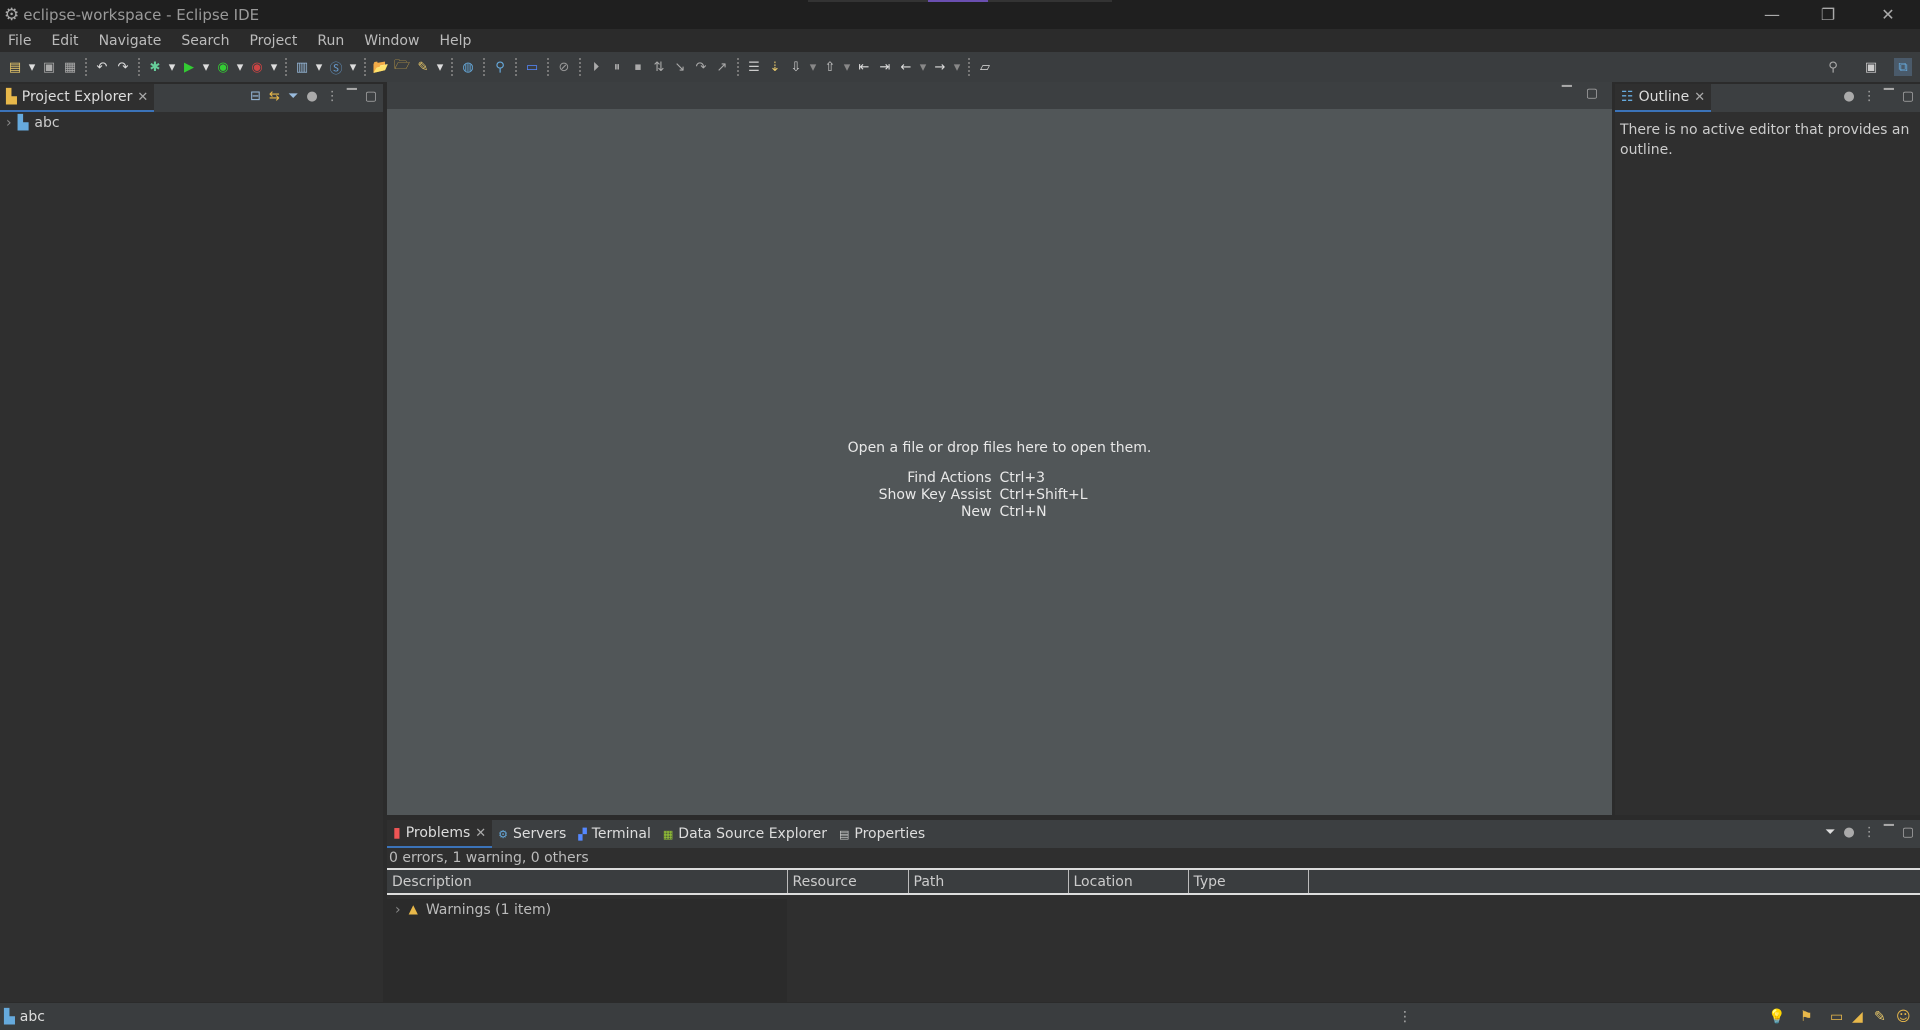  I want to click on restore-button: ❐, so click(1828, 14).